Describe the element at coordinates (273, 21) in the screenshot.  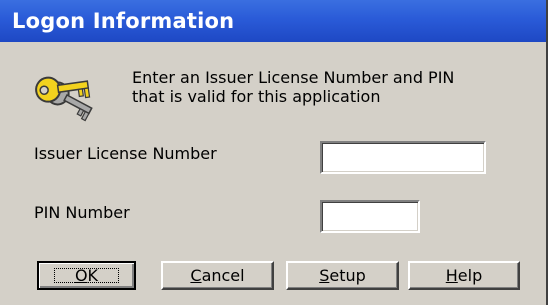
I see `title-bar: Logon Information` at that location.